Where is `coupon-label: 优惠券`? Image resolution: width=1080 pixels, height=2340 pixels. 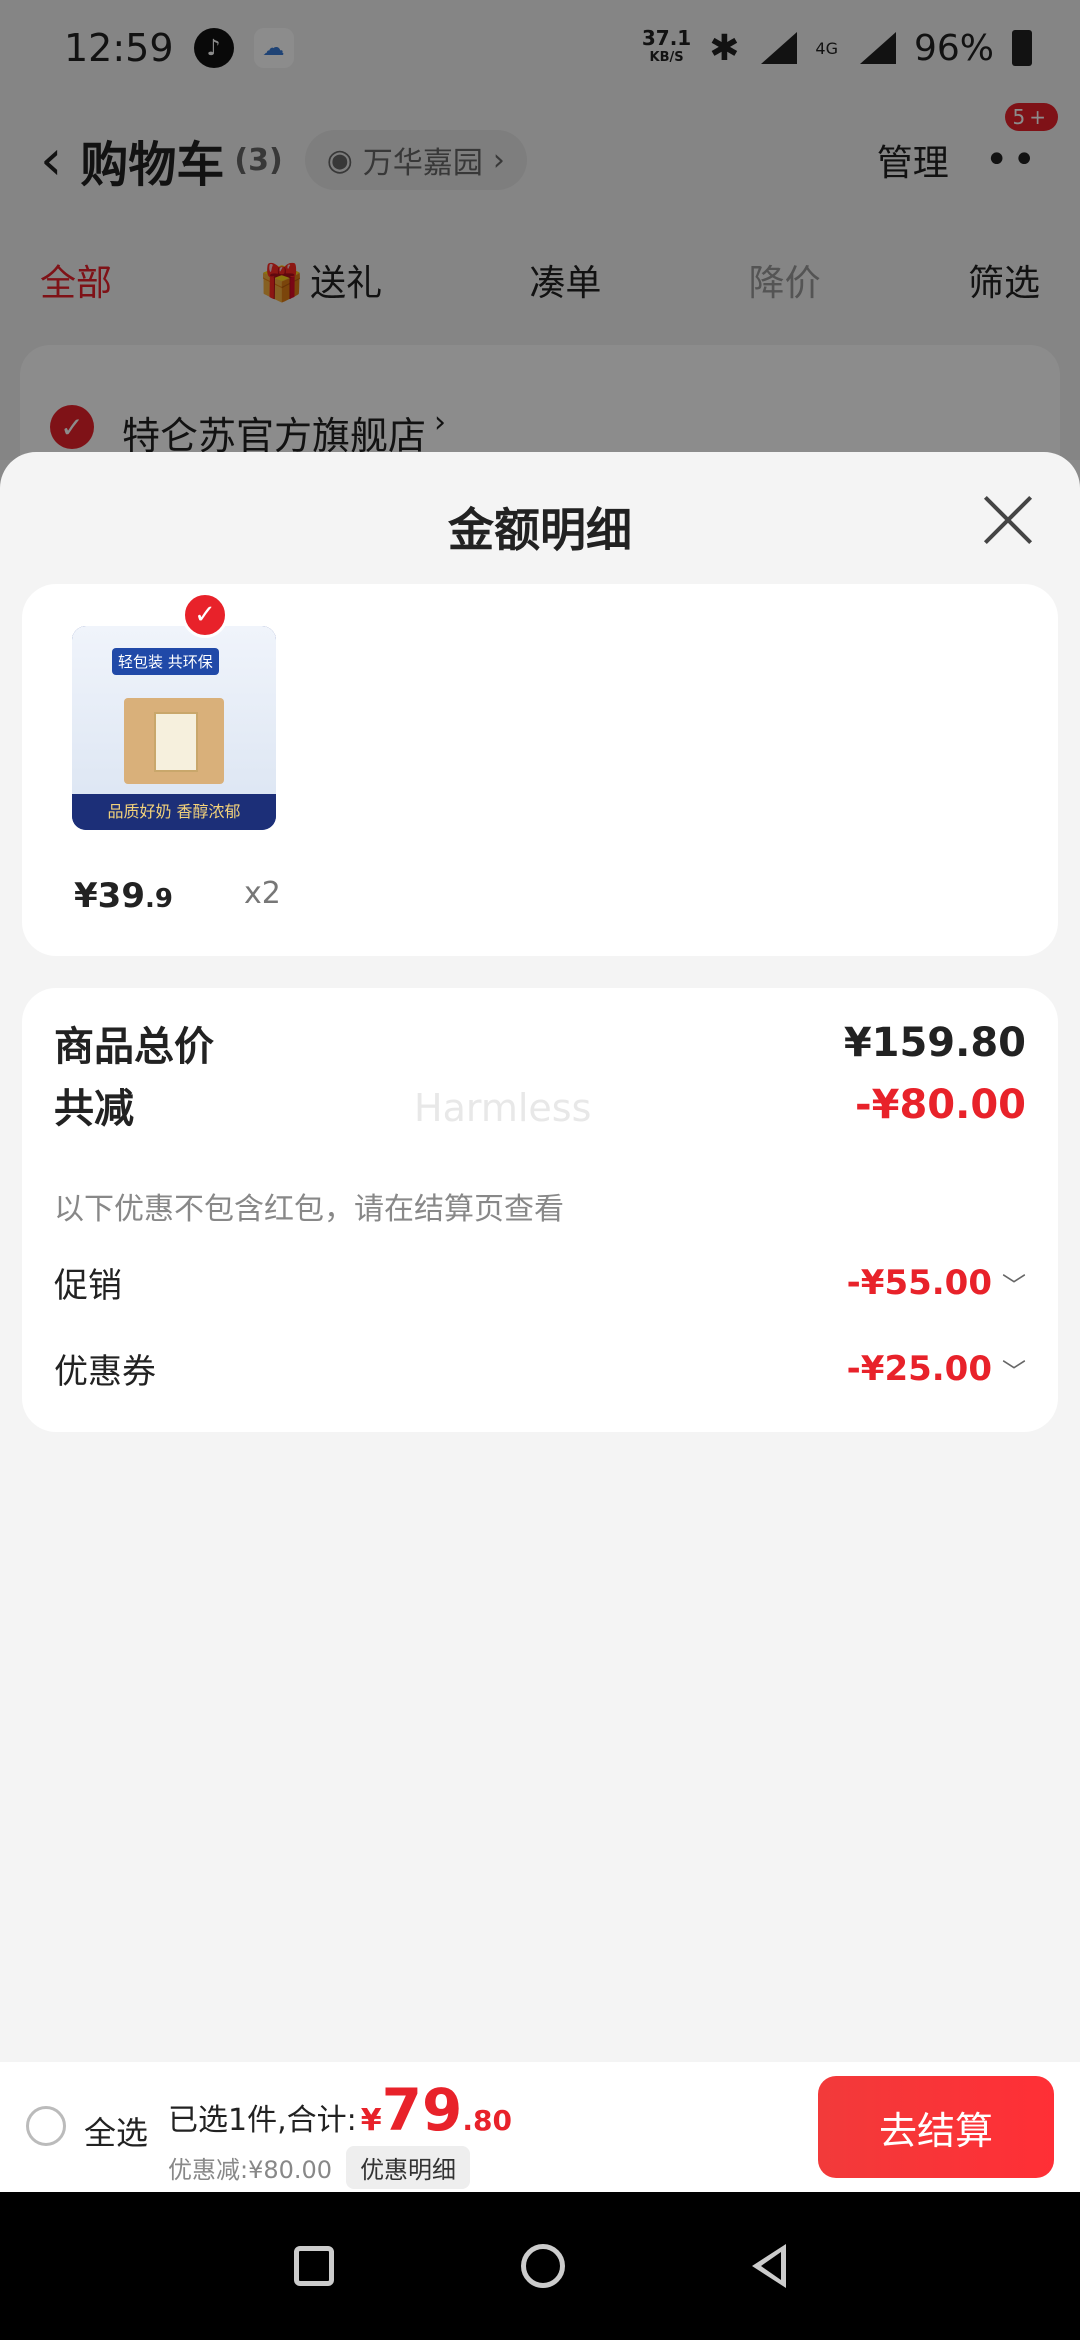 coupon-label: 优惠券 is located at coordinates (105, 1372).